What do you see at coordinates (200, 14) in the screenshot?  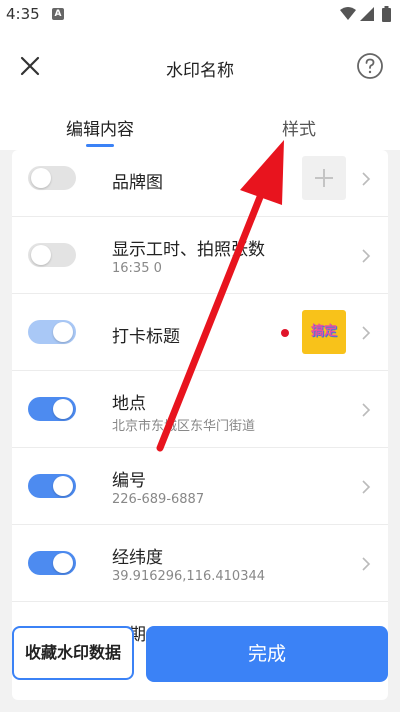 I see `status-bar: 4:35 A` at bounding box center [200, 14].